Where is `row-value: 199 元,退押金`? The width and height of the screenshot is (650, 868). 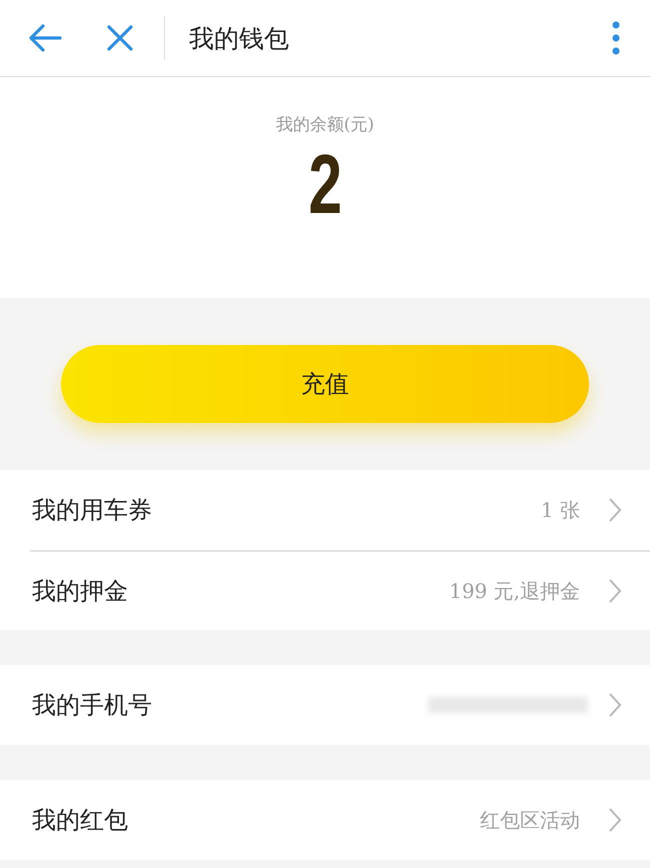 row-value: 199 元,退押金 is located at coordinates (514, 591).